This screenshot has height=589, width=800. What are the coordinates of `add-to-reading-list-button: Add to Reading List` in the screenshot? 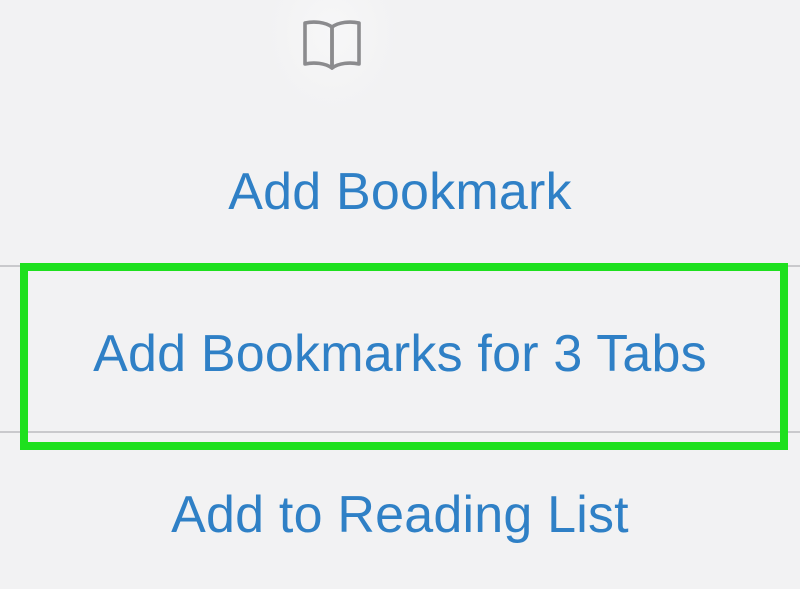 It's located at (400, 515).